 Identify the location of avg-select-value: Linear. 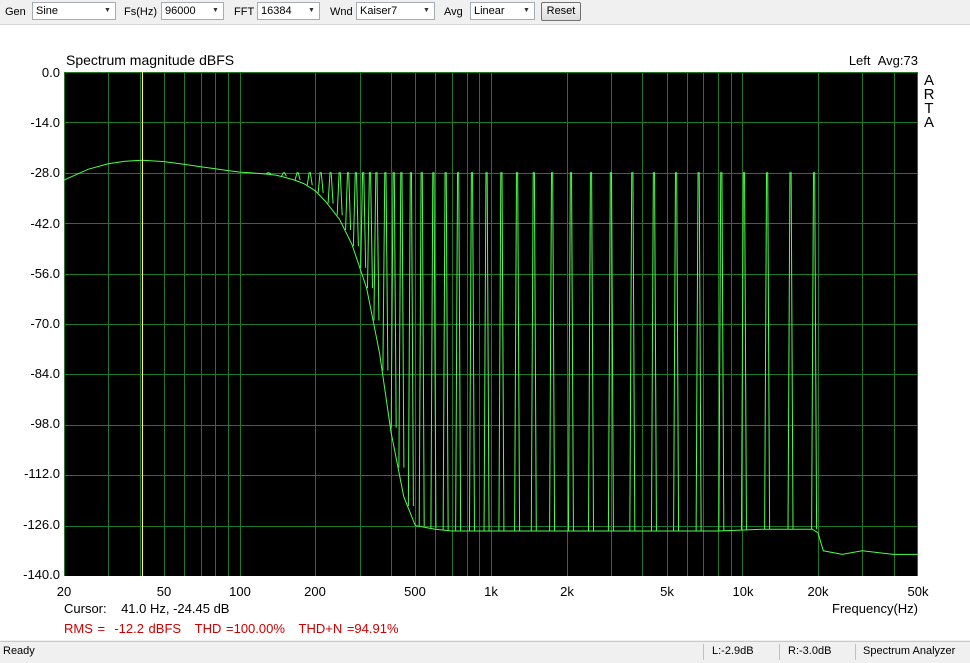
(489, 11).